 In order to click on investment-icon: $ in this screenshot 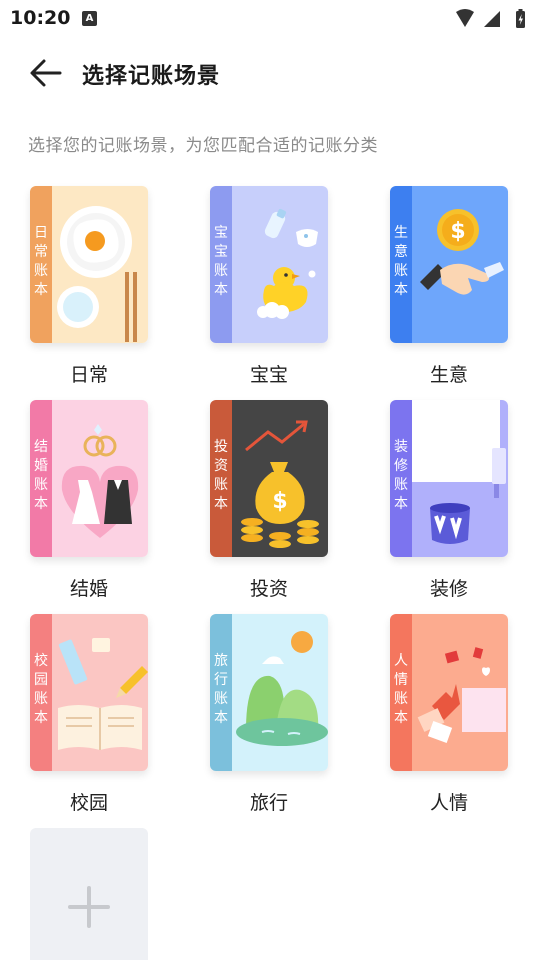, I will do `click(280, 484)`.